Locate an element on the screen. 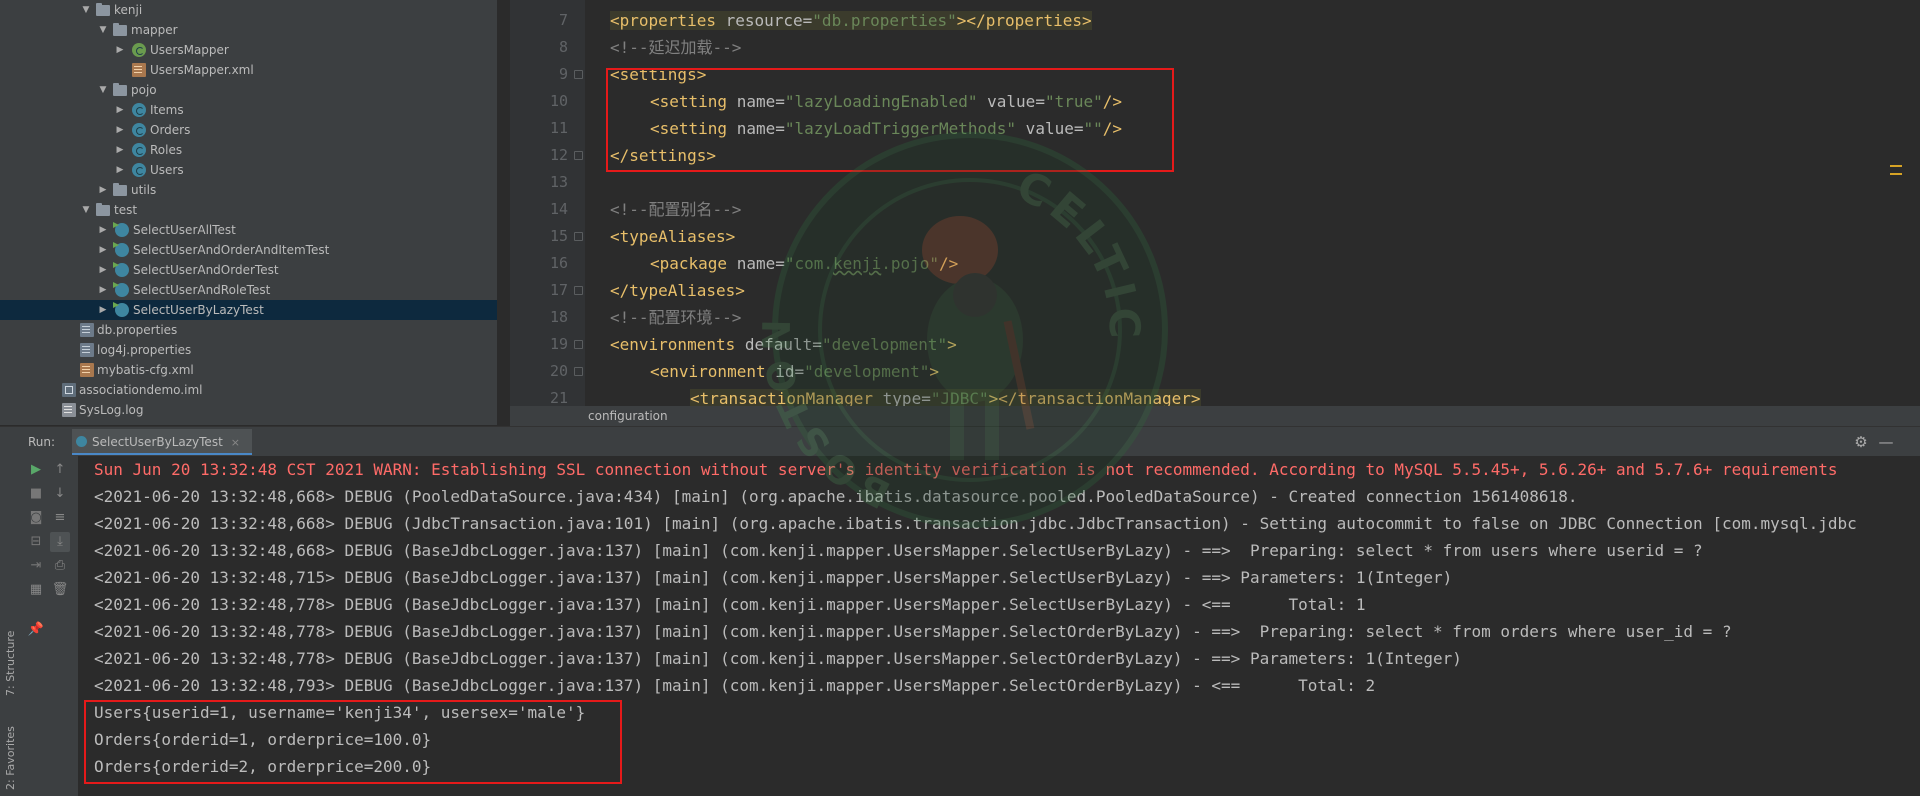 Image resolution: width=1920 pixels, height=796 pixels. tree-item-label: utils is located at coordinates (144, 190).